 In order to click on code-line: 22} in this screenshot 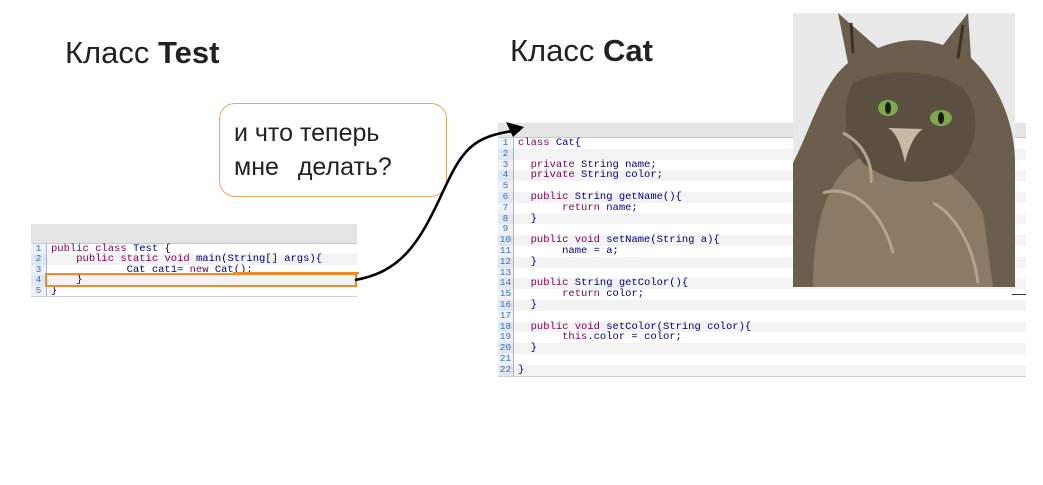, I will do `click(762, 369)`.